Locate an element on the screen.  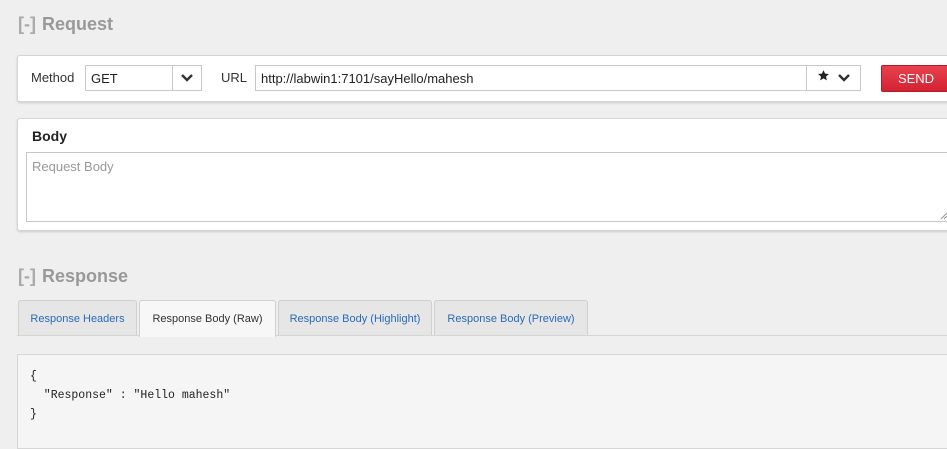
tab-response-body-preview: Response Body (Preview) is located at coordinates (511, 318).